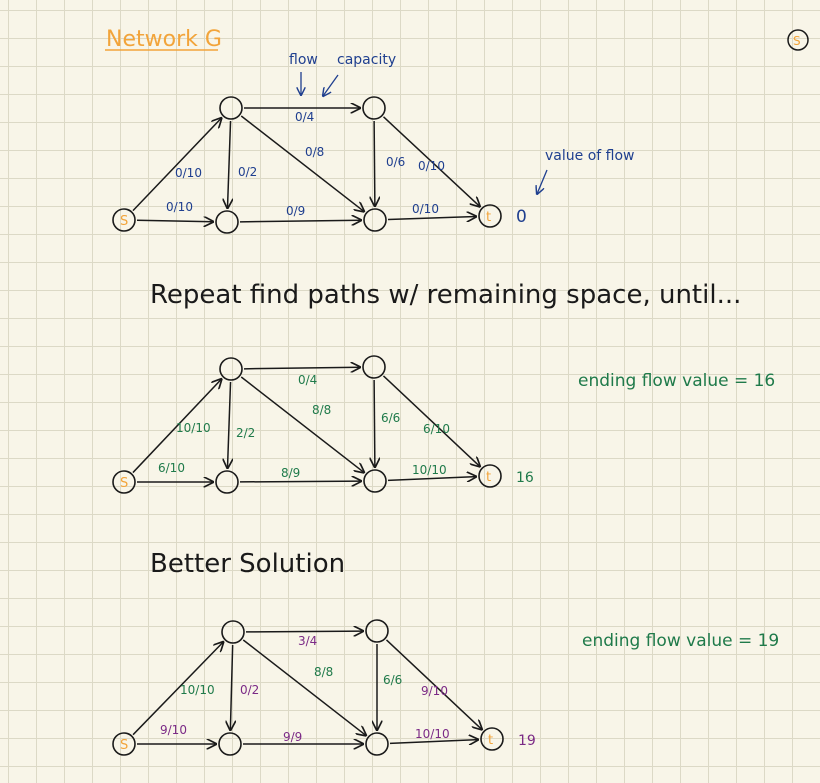 This screenshot has height=783, width=820. I want to click on graph-1: 0/10 0/10 0/4 0/2 0/8 0/9 0/6 0/10 0/10 S t 0, so click(319, 165).